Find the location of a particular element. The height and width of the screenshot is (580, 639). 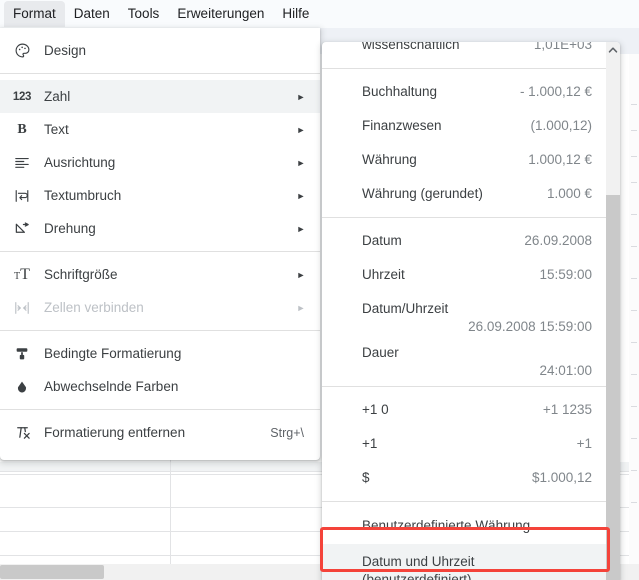

menu-item-drehung: Drehung ► is located at coordinates (160, 228).